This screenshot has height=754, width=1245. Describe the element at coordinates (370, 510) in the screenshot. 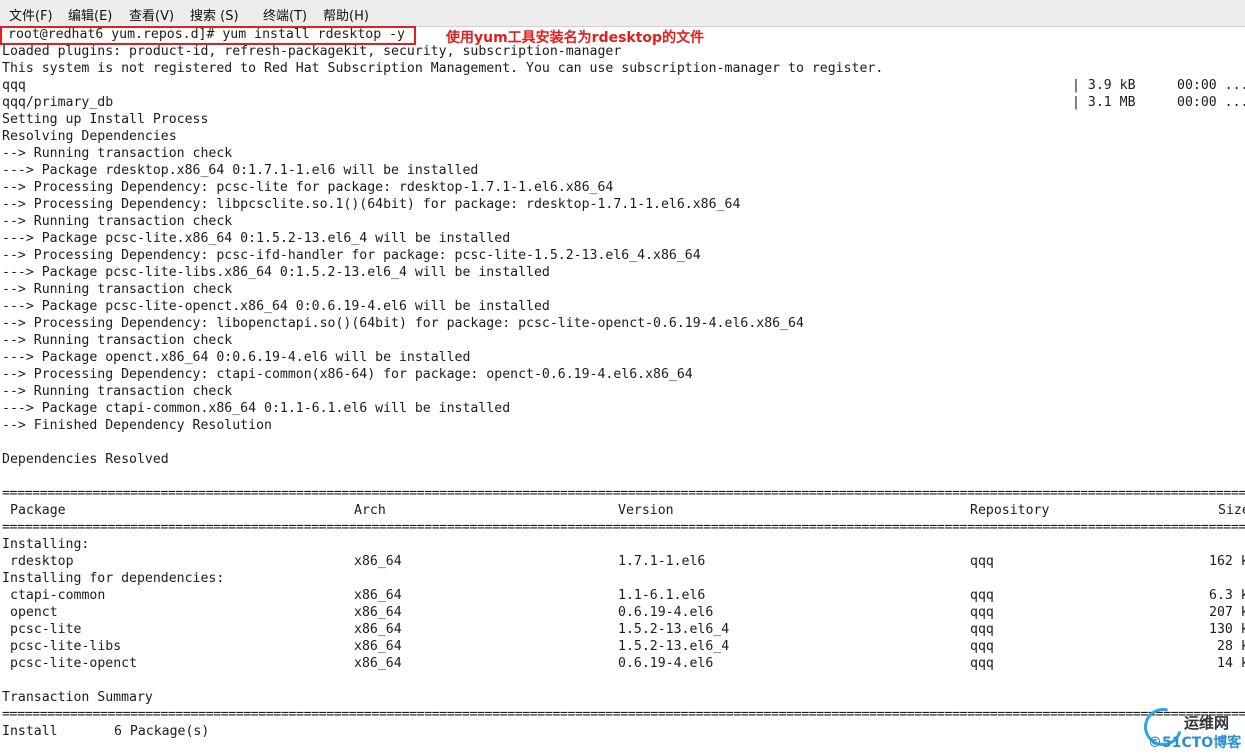

I see `header-arch: Arch` at that location.